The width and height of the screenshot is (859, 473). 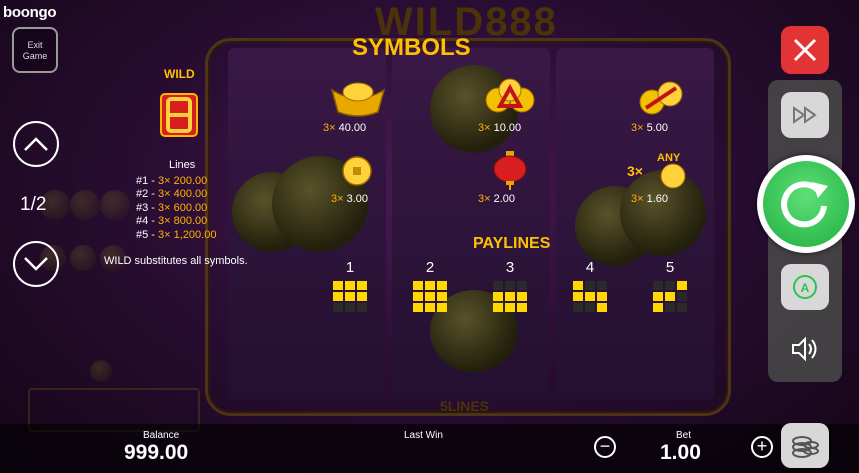 I want to click on chevron-up-icon, so click(x=36, y=144).